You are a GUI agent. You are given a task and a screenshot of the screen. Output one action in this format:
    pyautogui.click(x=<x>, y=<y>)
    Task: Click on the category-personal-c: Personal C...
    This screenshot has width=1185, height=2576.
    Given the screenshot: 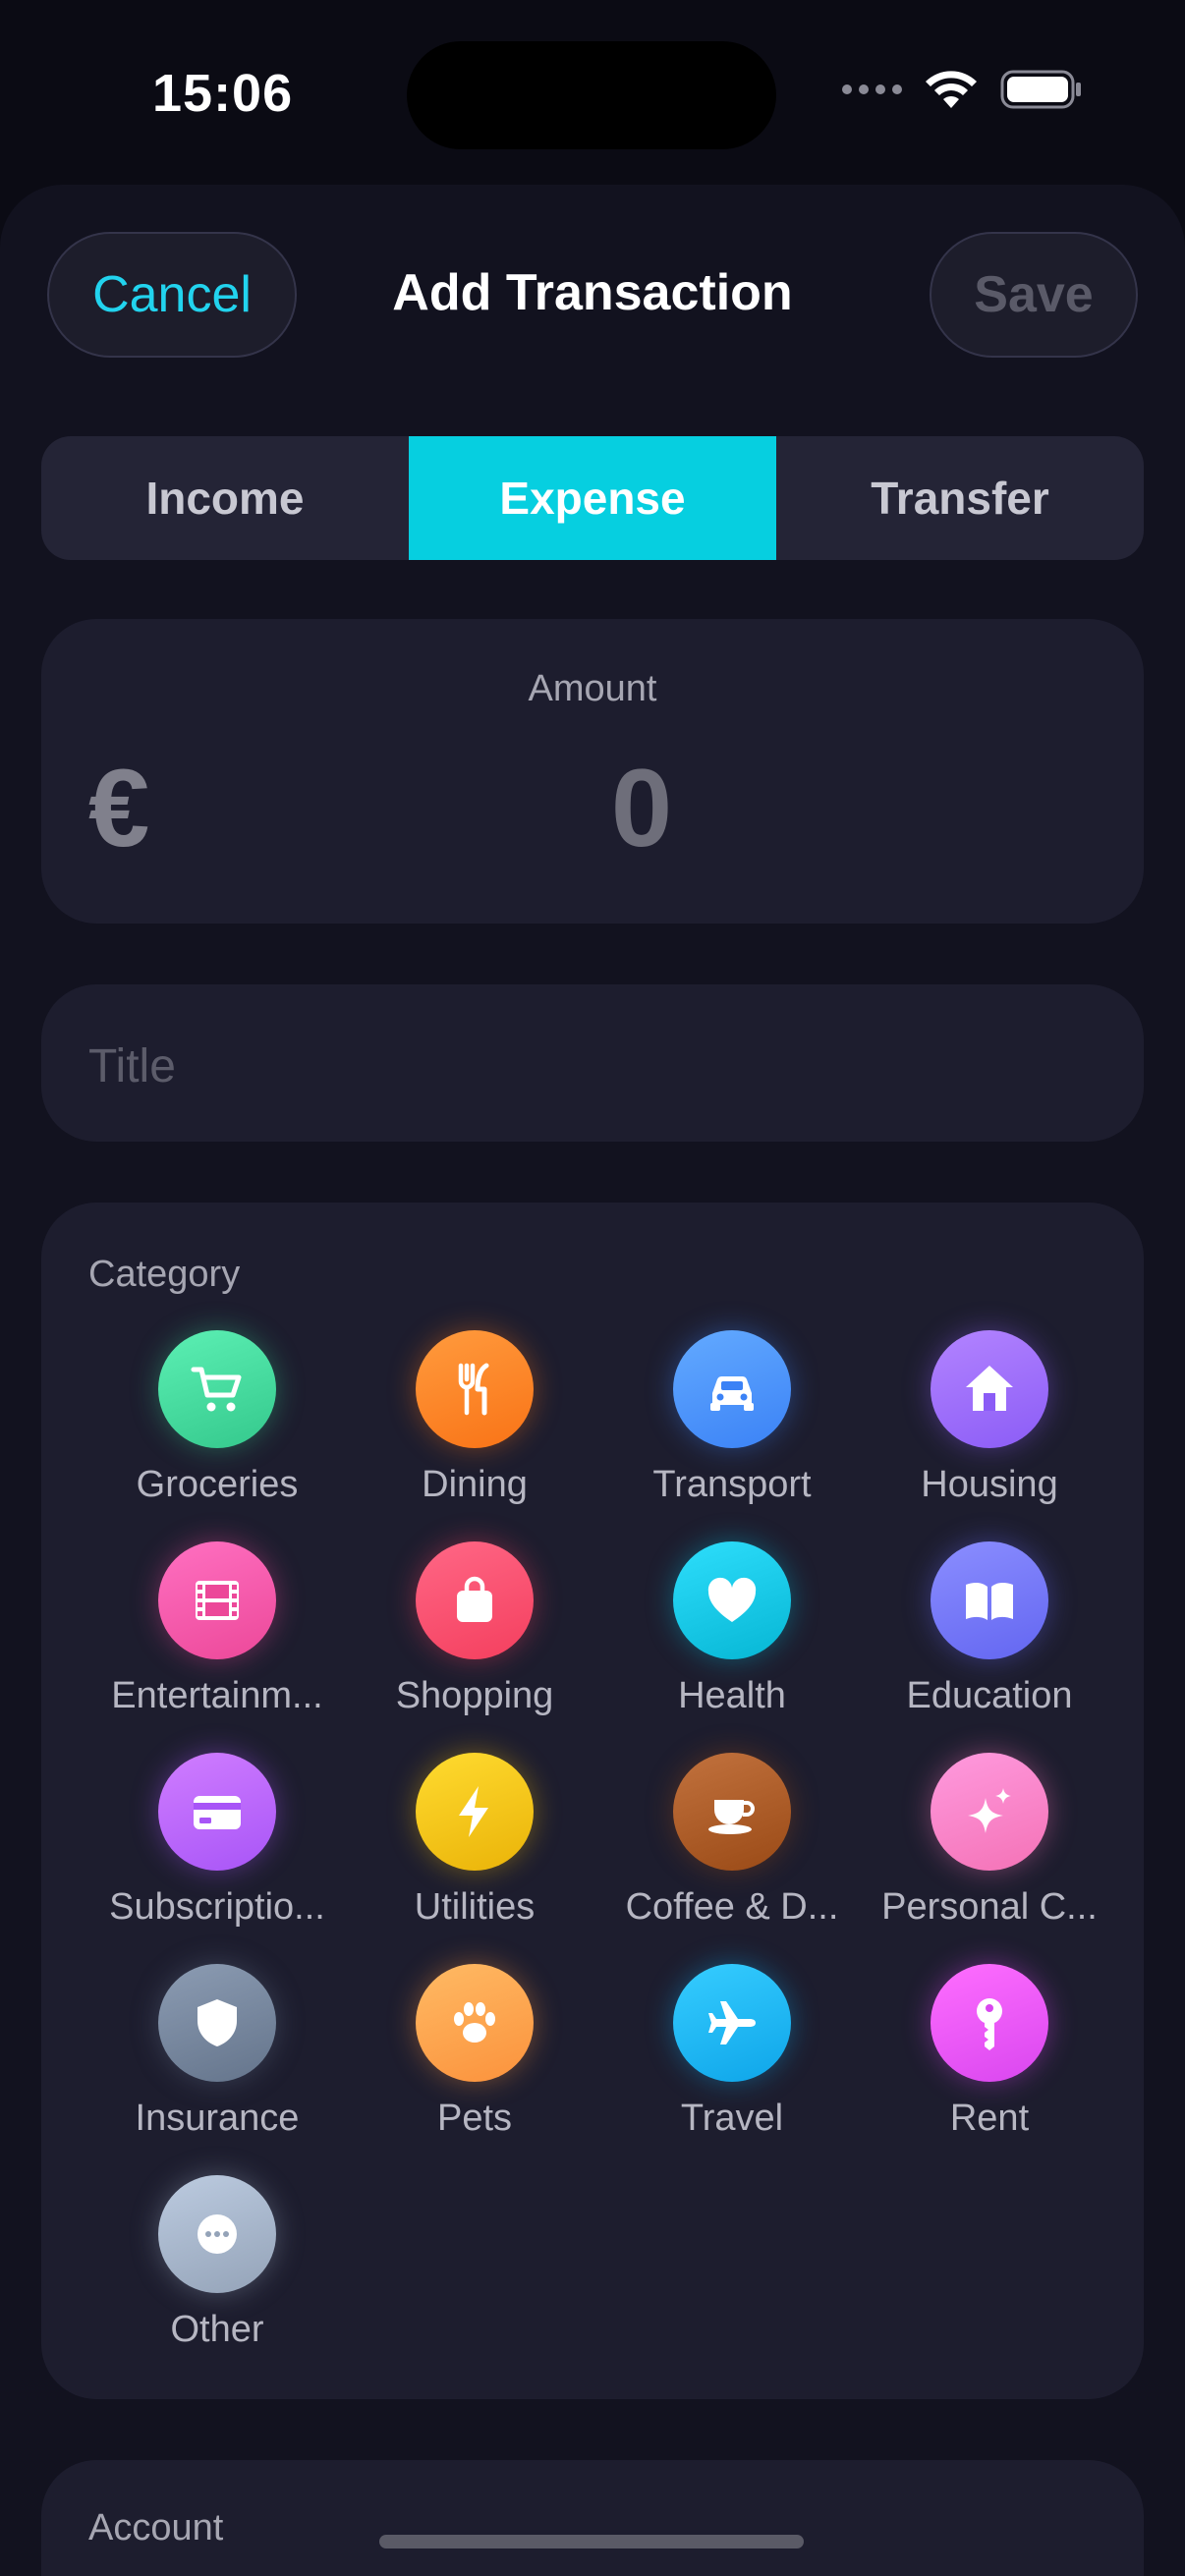 What is the action you would take?
    pyautogui.click(x=990, y=1858)
    